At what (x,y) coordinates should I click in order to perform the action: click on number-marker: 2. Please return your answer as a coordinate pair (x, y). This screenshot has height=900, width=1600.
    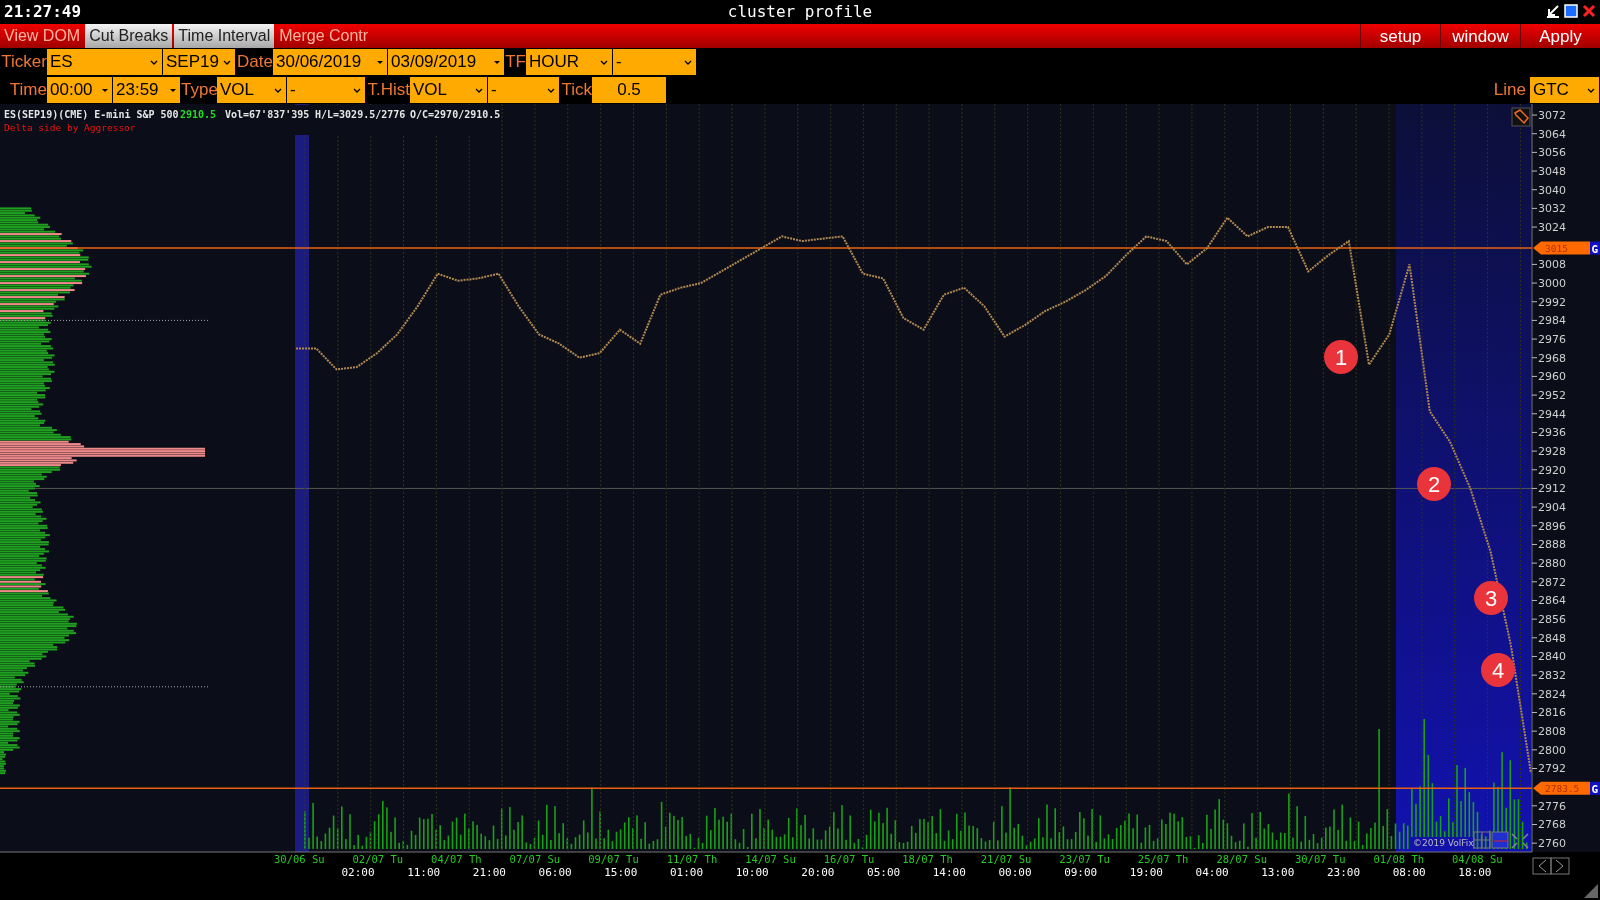
    Looking at the image, I should click on (1434, 484).